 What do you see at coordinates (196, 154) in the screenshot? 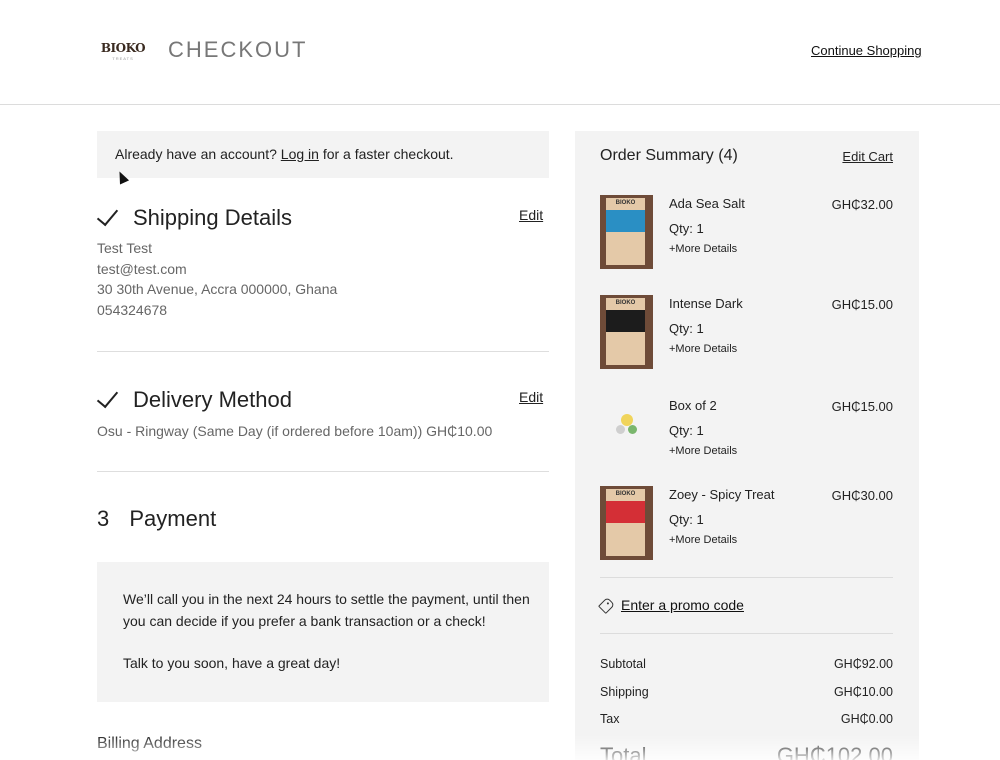
I see `login-prompt-text: Already have an account?` at bounding box center [196, 154].